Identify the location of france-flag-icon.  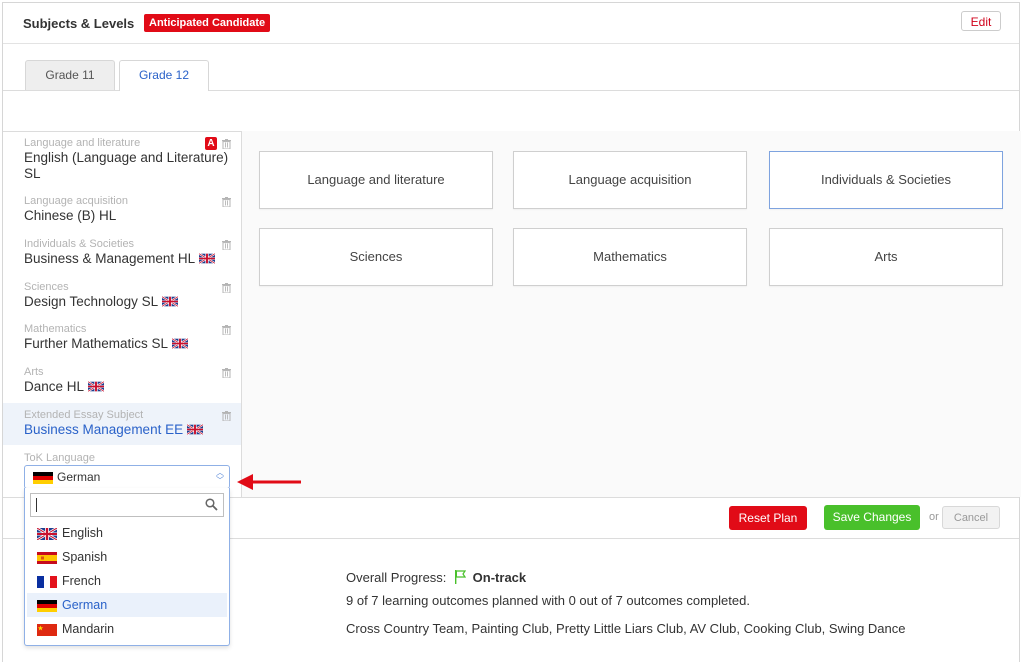
(47, 582).